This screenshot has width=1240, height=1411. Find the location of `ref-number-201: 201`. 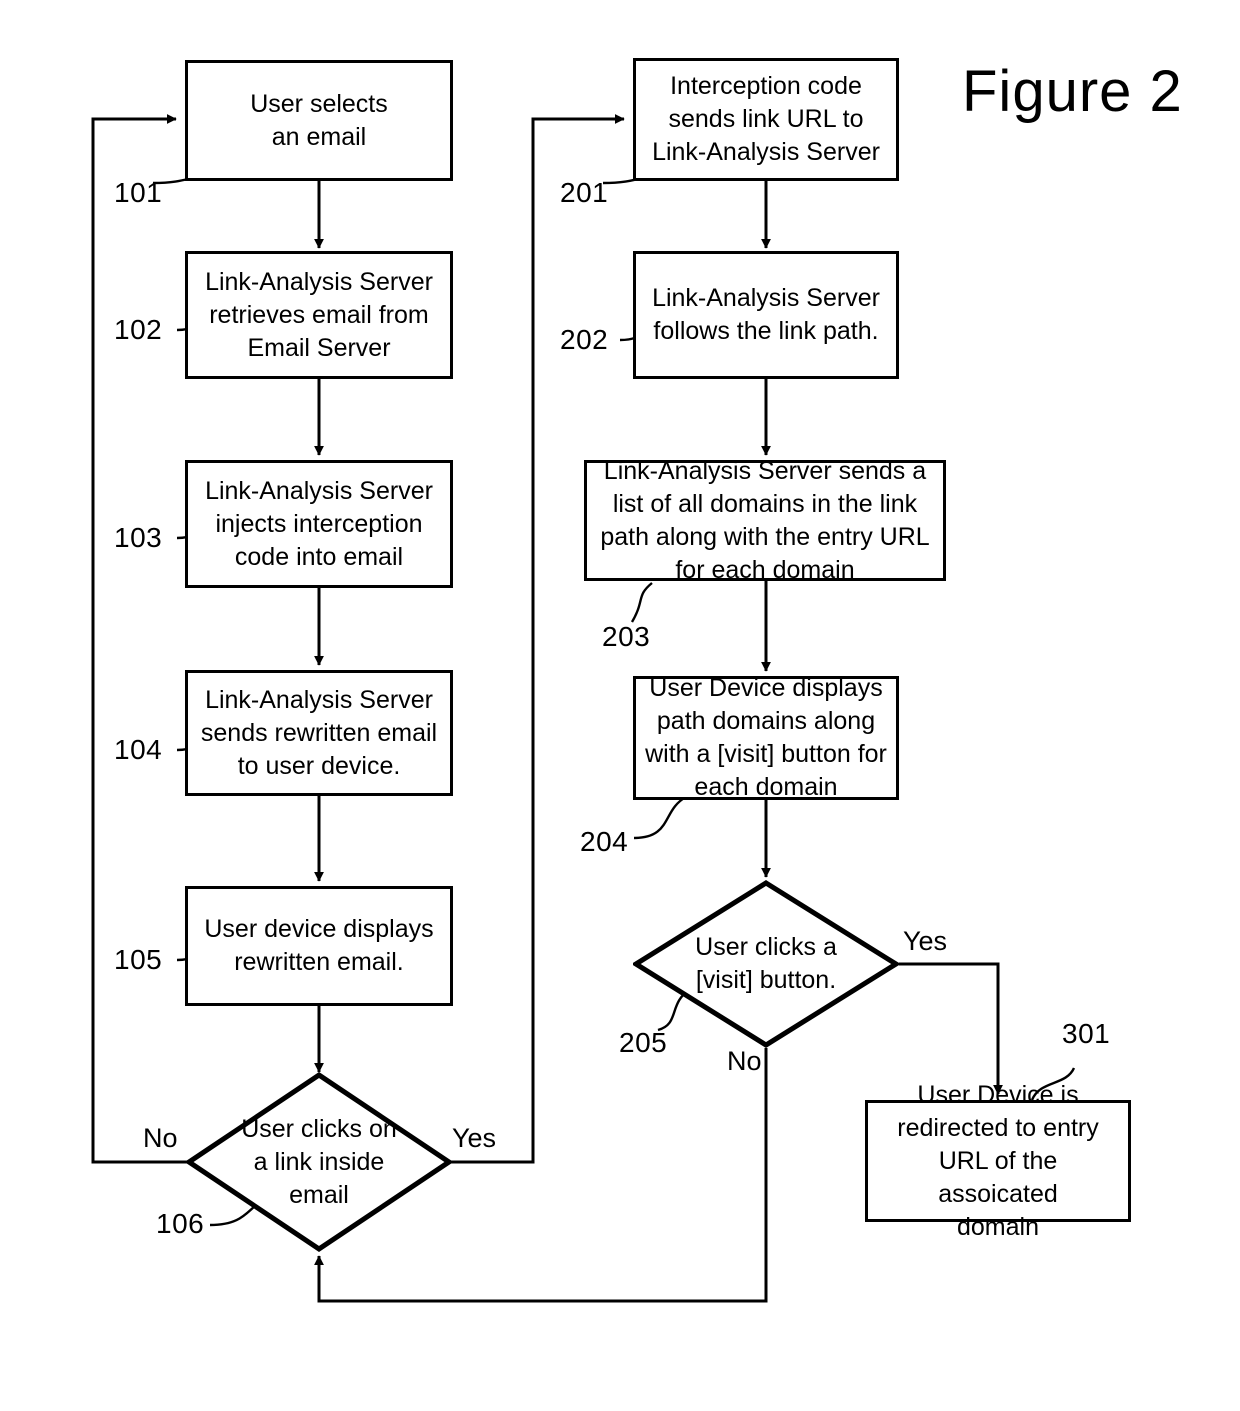

ref-number-201: 201 is located at coordinates (584, 192).